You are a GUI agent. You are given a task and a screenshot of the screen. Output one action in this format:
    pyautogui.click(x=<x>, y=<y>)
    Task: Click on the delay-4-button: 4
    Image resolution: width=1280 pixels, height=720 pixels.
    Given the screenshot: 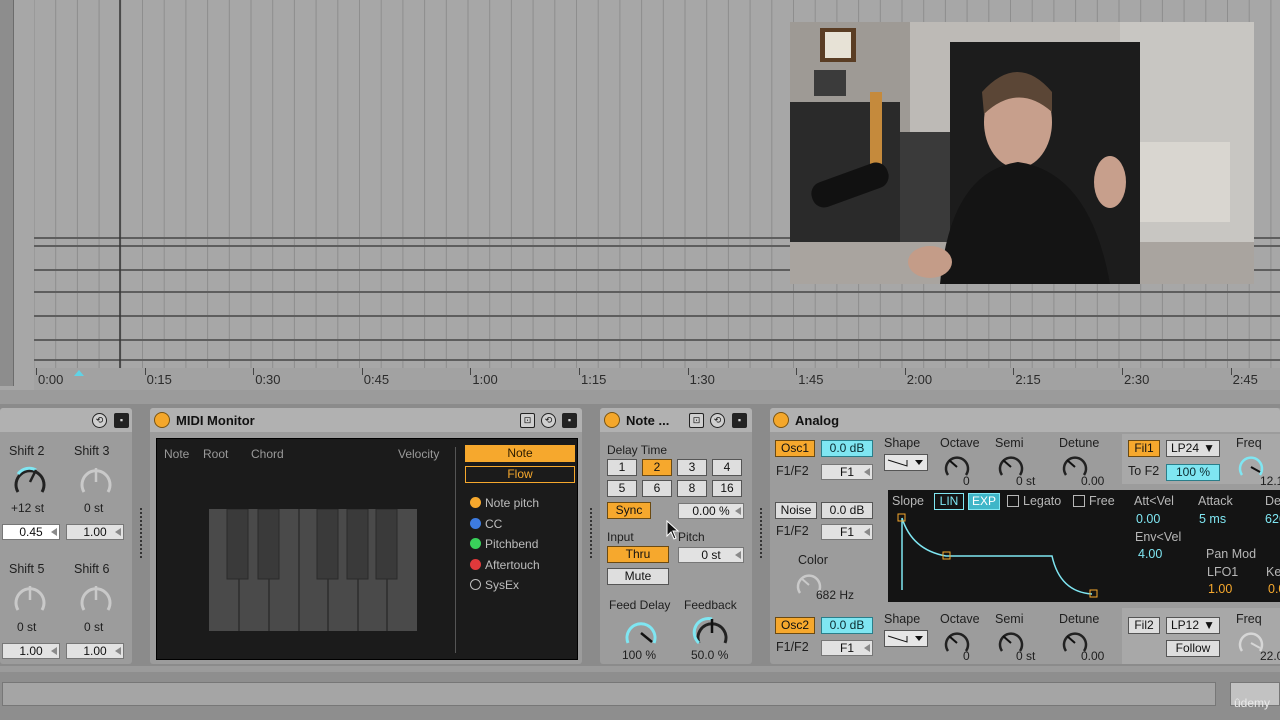 What is the action you would take?
    pyautogui.click(x=727, y=467)
    